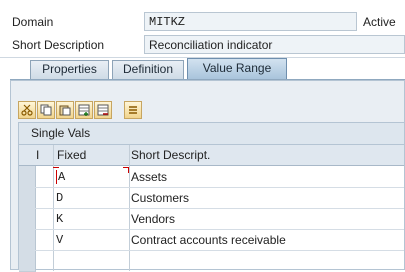 This screenshot has height=272, width=405. I want to click on domain-field: MITKZ, so click(250, 21).